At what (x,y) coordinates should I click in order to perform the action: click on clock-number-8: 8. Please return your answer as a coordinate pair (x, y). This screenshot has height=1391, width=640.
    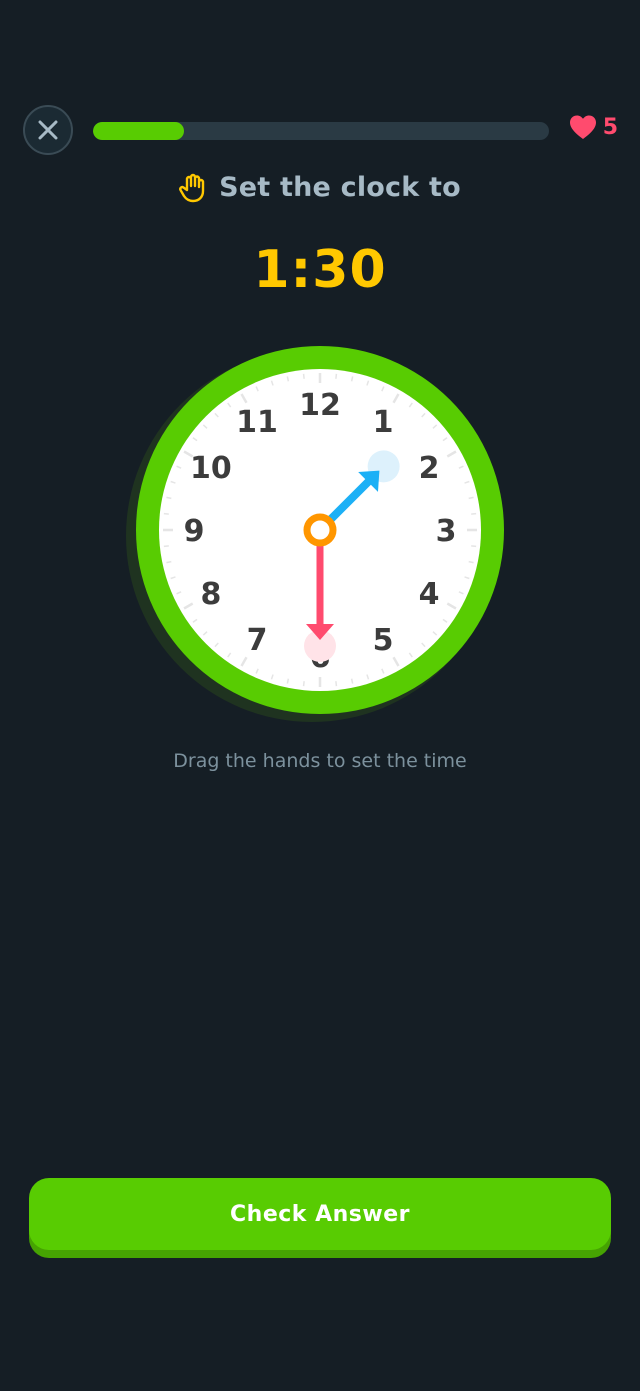
    Looking at the image, I should click on (210, 594).